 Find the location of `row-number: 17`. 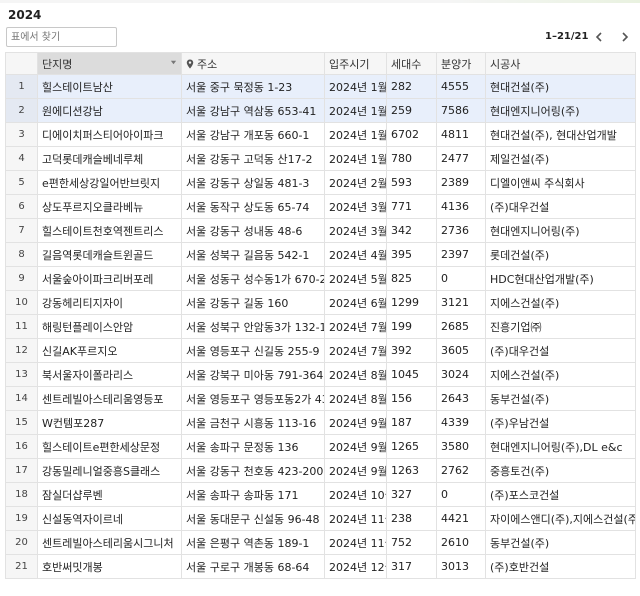

row-number: 17 is located at coordinates (21, 470).